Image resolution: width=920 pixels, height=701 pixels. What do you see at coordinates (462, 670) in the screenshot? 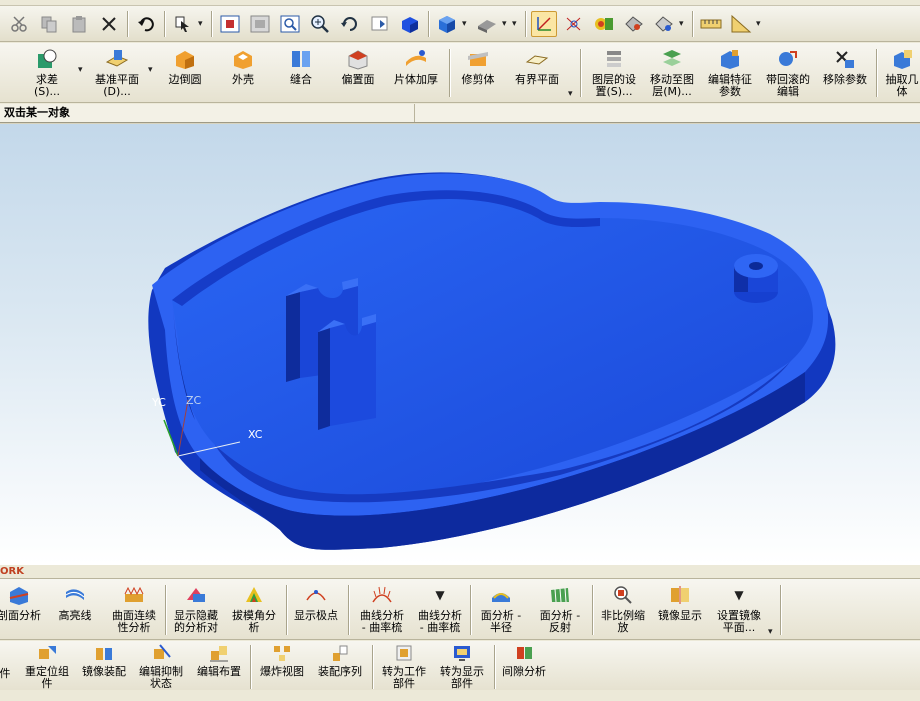
I see `make-displayed-part-button: 转为显示 部件` at bounding box center [462, 670].